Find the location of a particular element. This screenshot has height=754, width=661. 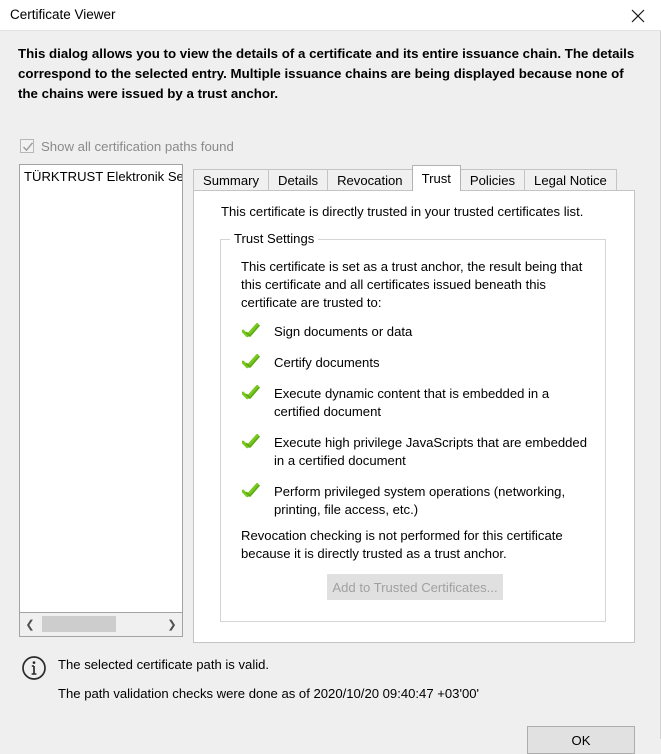

tree-item-certificate: TÜRKTRUST Elektronik Sertifik is located at coordinates (103, 176).